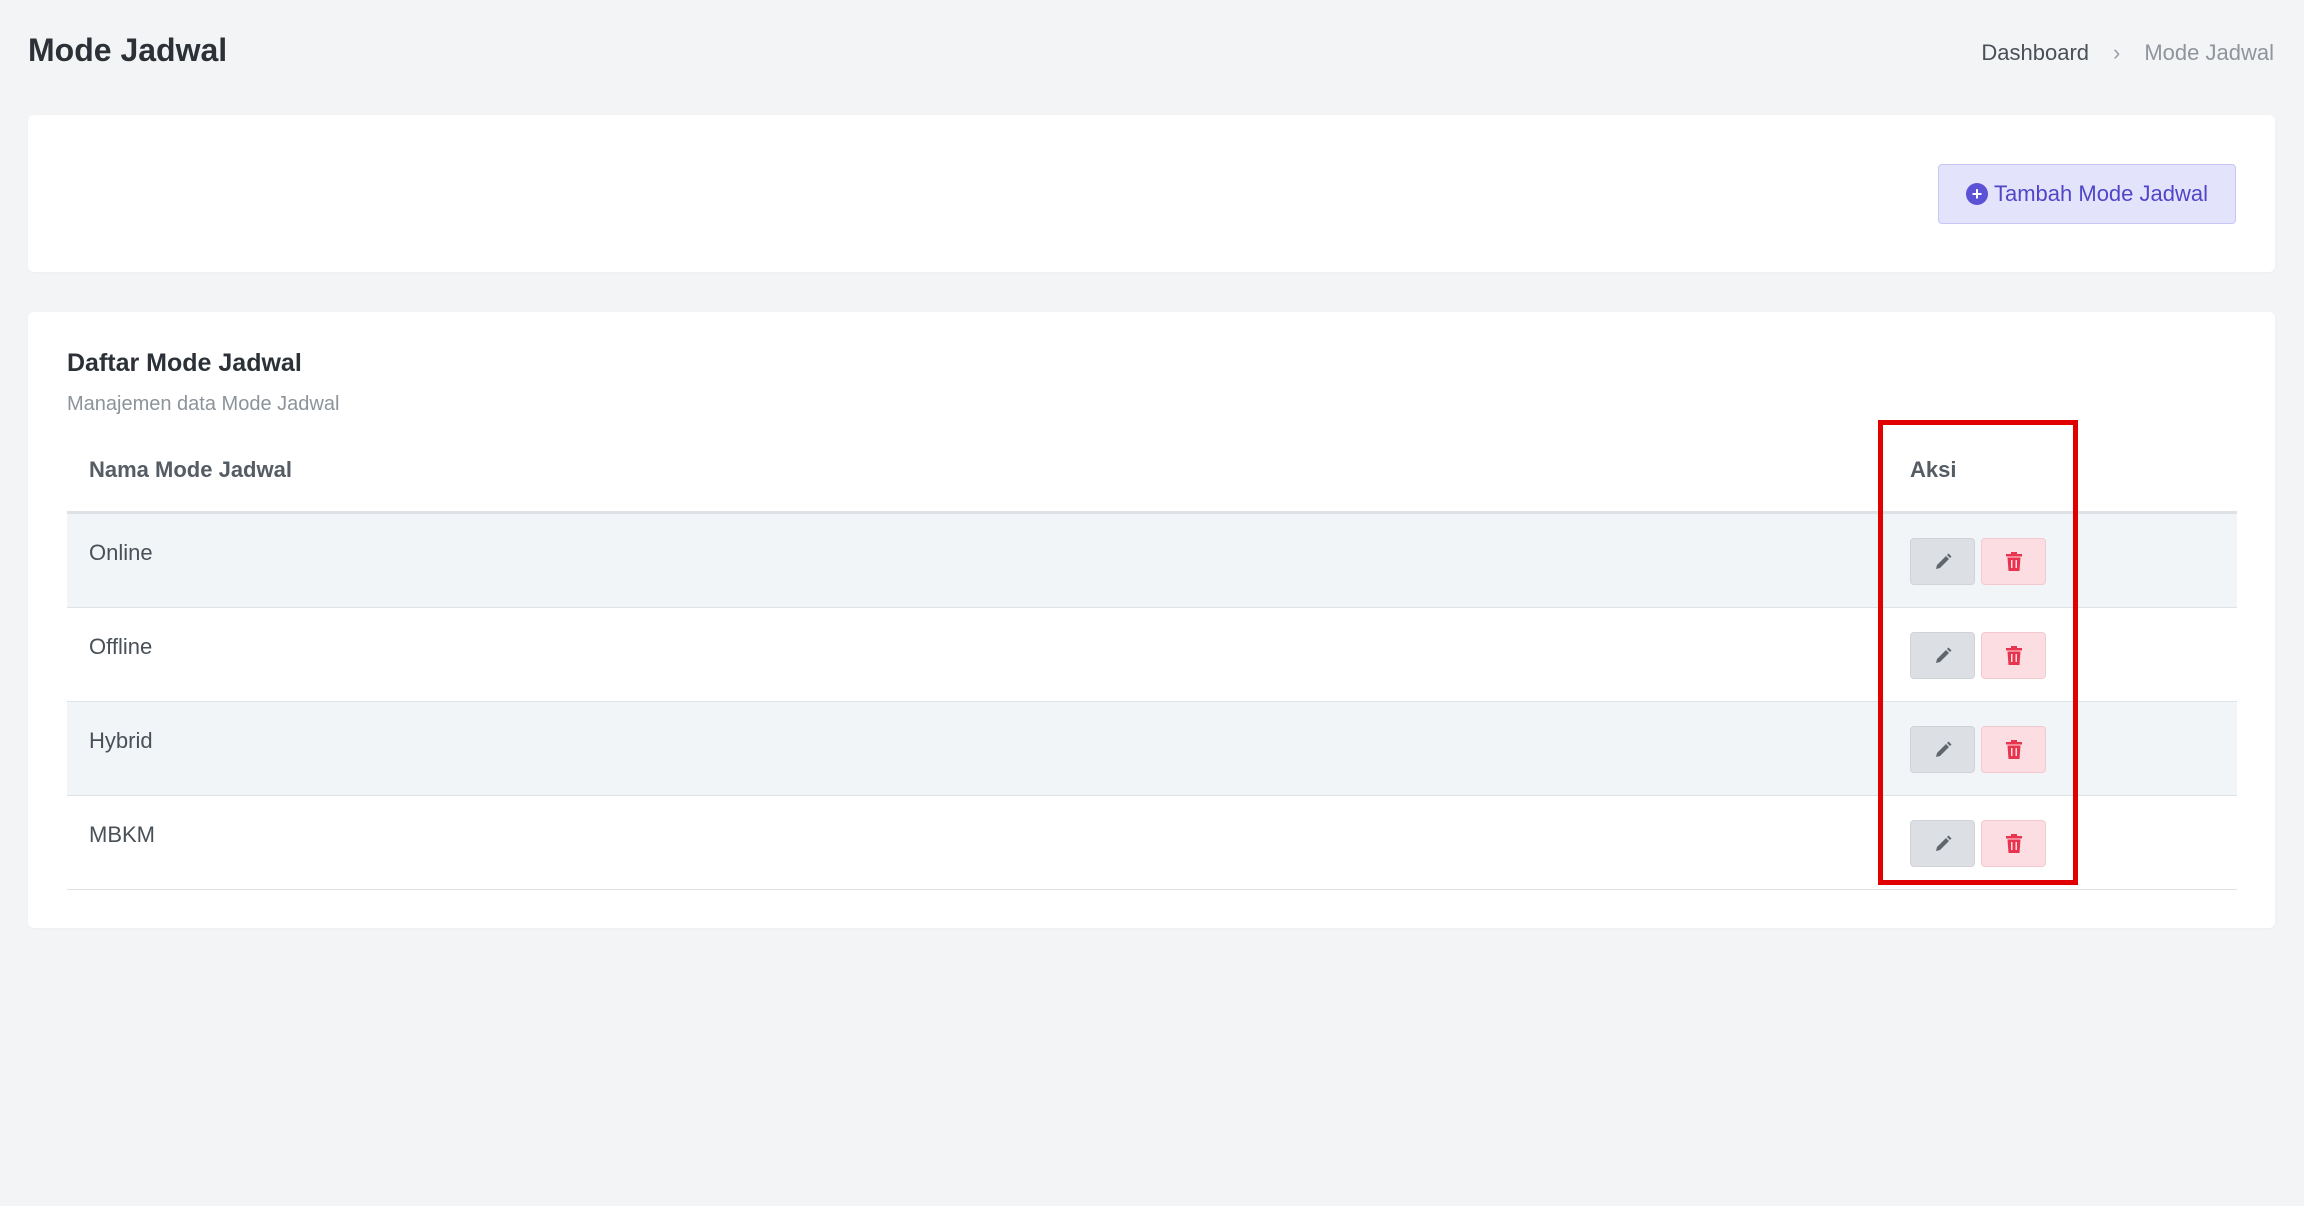 The image size is (2304, 1206). I want to click on card-title: Daftar Mode Jadwal, so click(184, 363).